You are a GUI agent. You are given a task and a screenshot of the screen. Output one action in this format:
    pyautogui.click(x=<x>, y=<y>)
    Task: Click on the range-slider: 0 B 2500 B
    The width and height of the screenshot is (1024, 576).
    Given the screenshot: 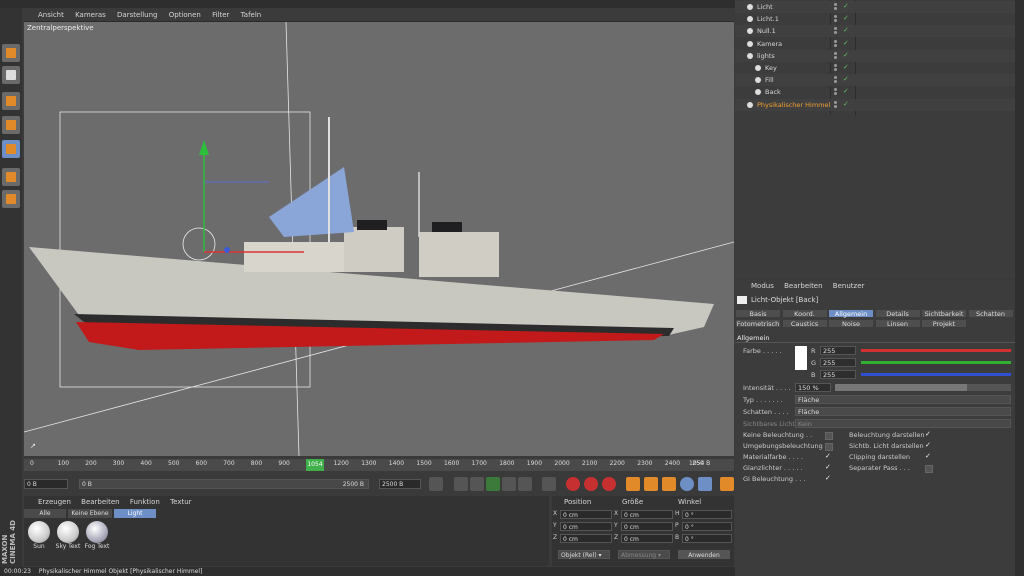 What is the action you would take?
    pyautogui.click(x=224, y=484)
    